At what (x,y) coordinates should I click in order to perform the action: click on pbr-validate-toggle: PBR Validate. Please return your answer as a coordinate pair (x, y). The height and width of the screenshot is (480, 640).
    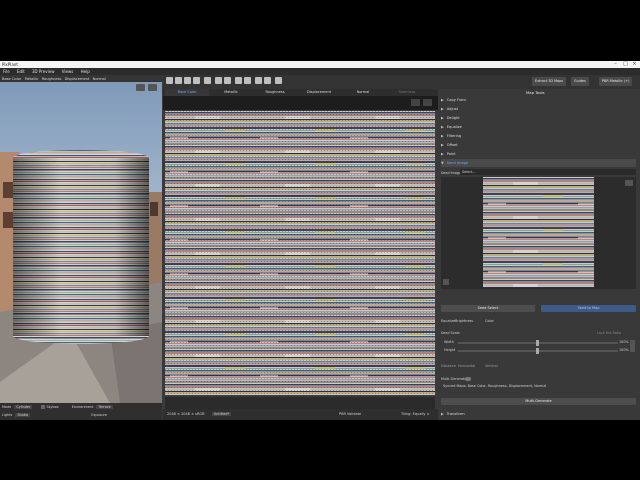
    Looking at the image, I should click on (350, 414).